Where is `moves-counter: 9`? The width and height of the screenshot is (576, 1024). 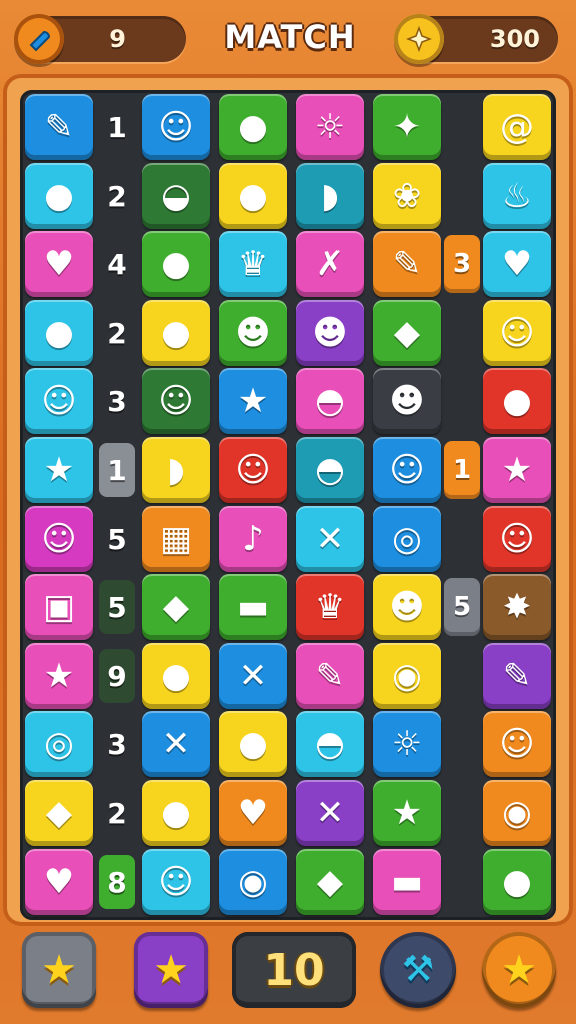
moves-counter: 9 is located at coordinates (100, 39).